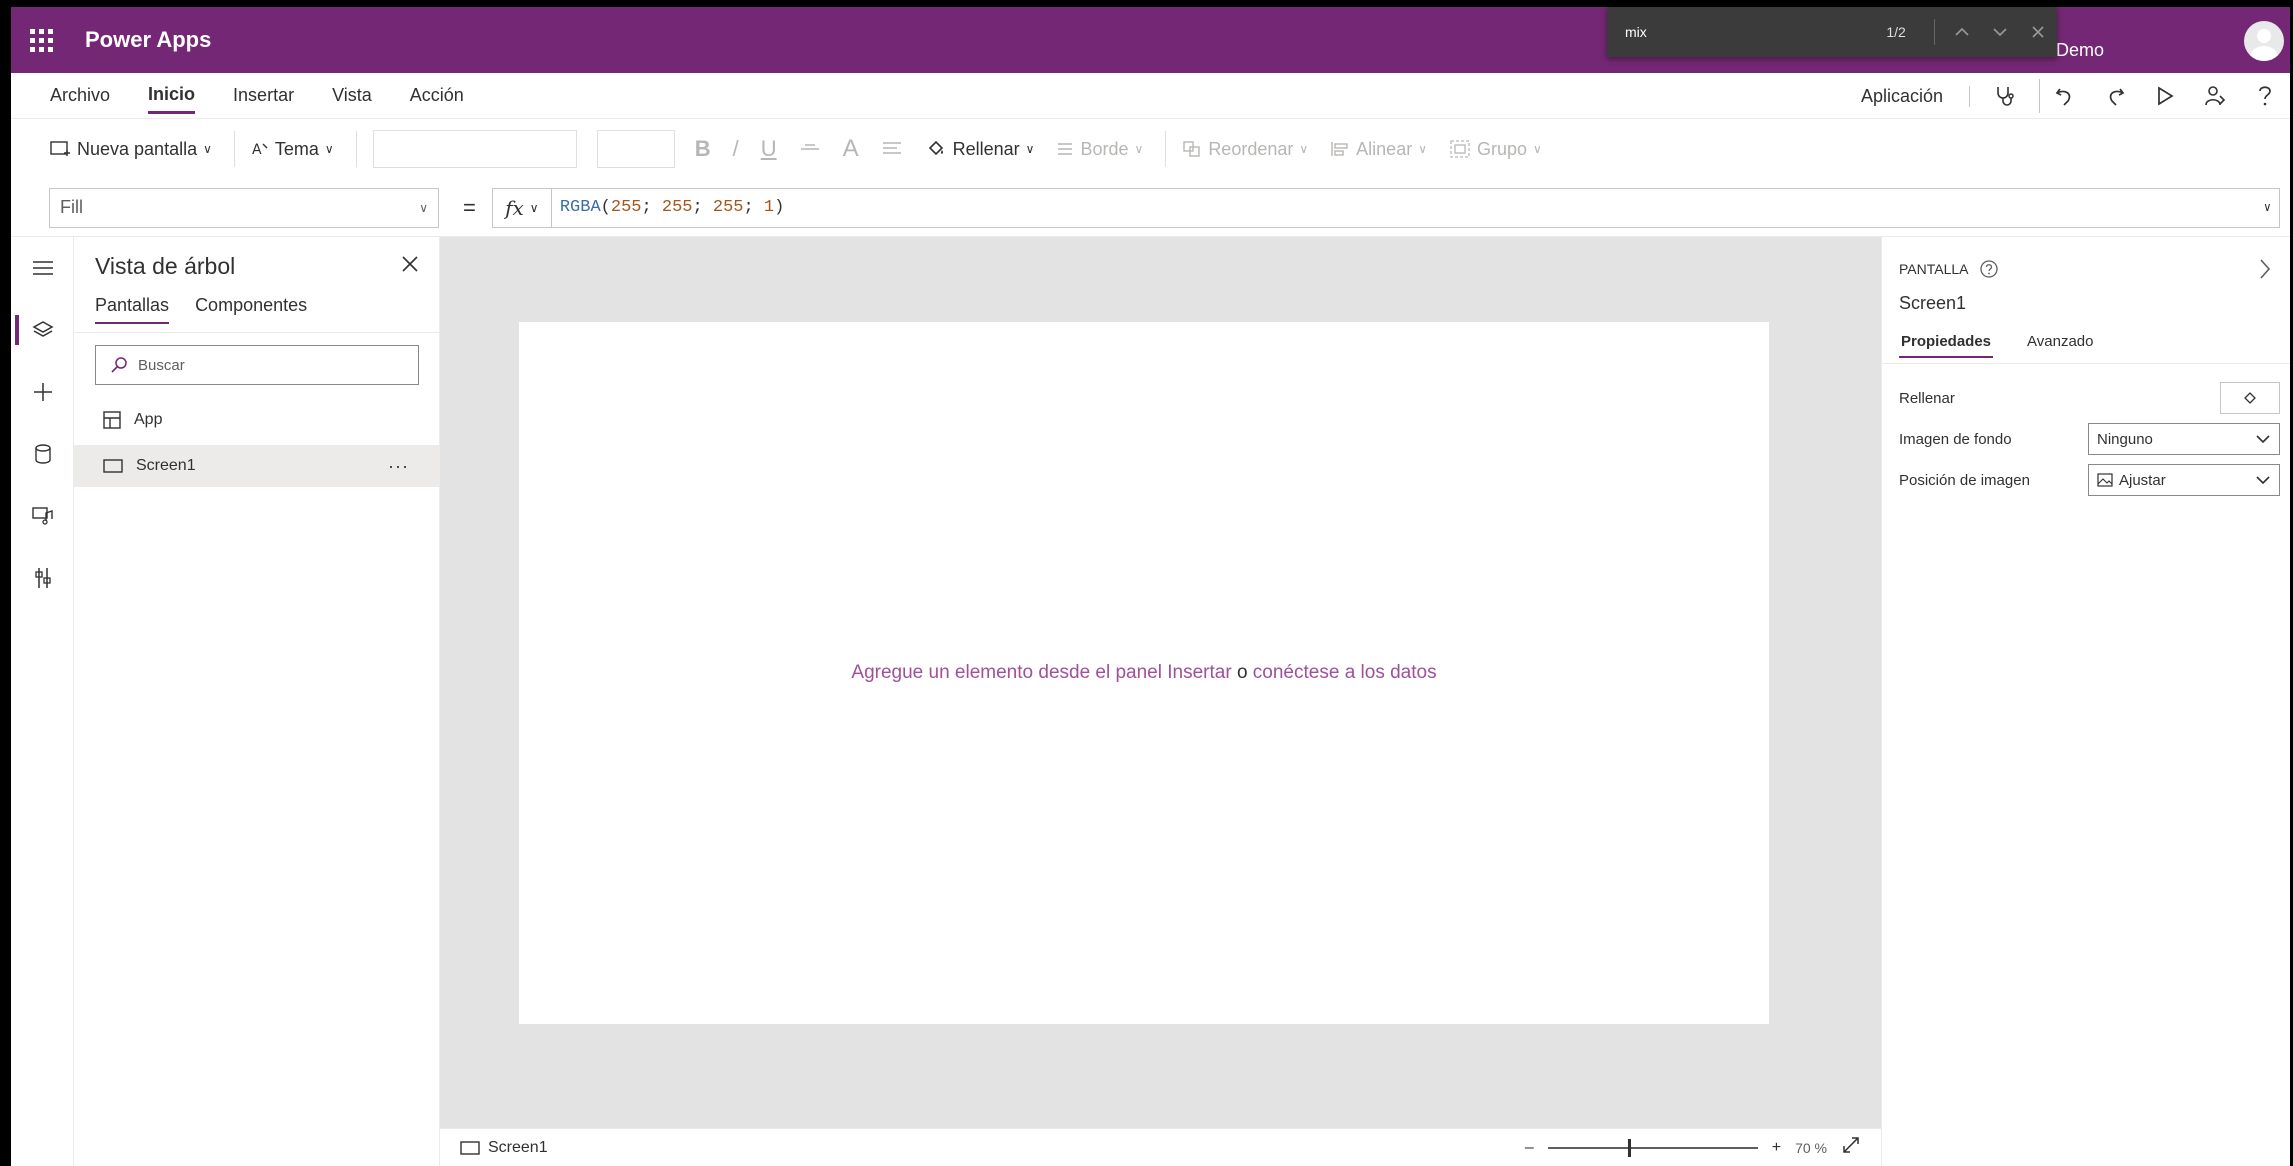 The image size is (2293, 1166). What do you see at coordinates (1927, 398) in the screenshot?
I see `fill-property-label: Rellenar` at bounding box center [1927, 398].